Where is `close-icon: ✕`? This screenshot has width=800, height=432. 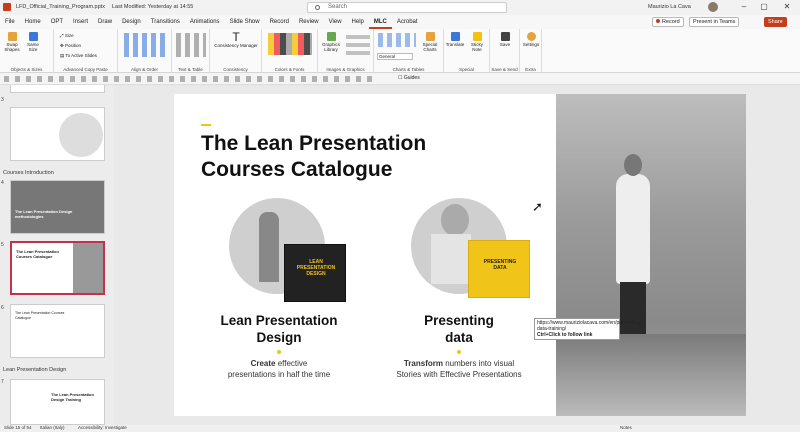 close-icon: ✕ is located at coordinates (787, 7).